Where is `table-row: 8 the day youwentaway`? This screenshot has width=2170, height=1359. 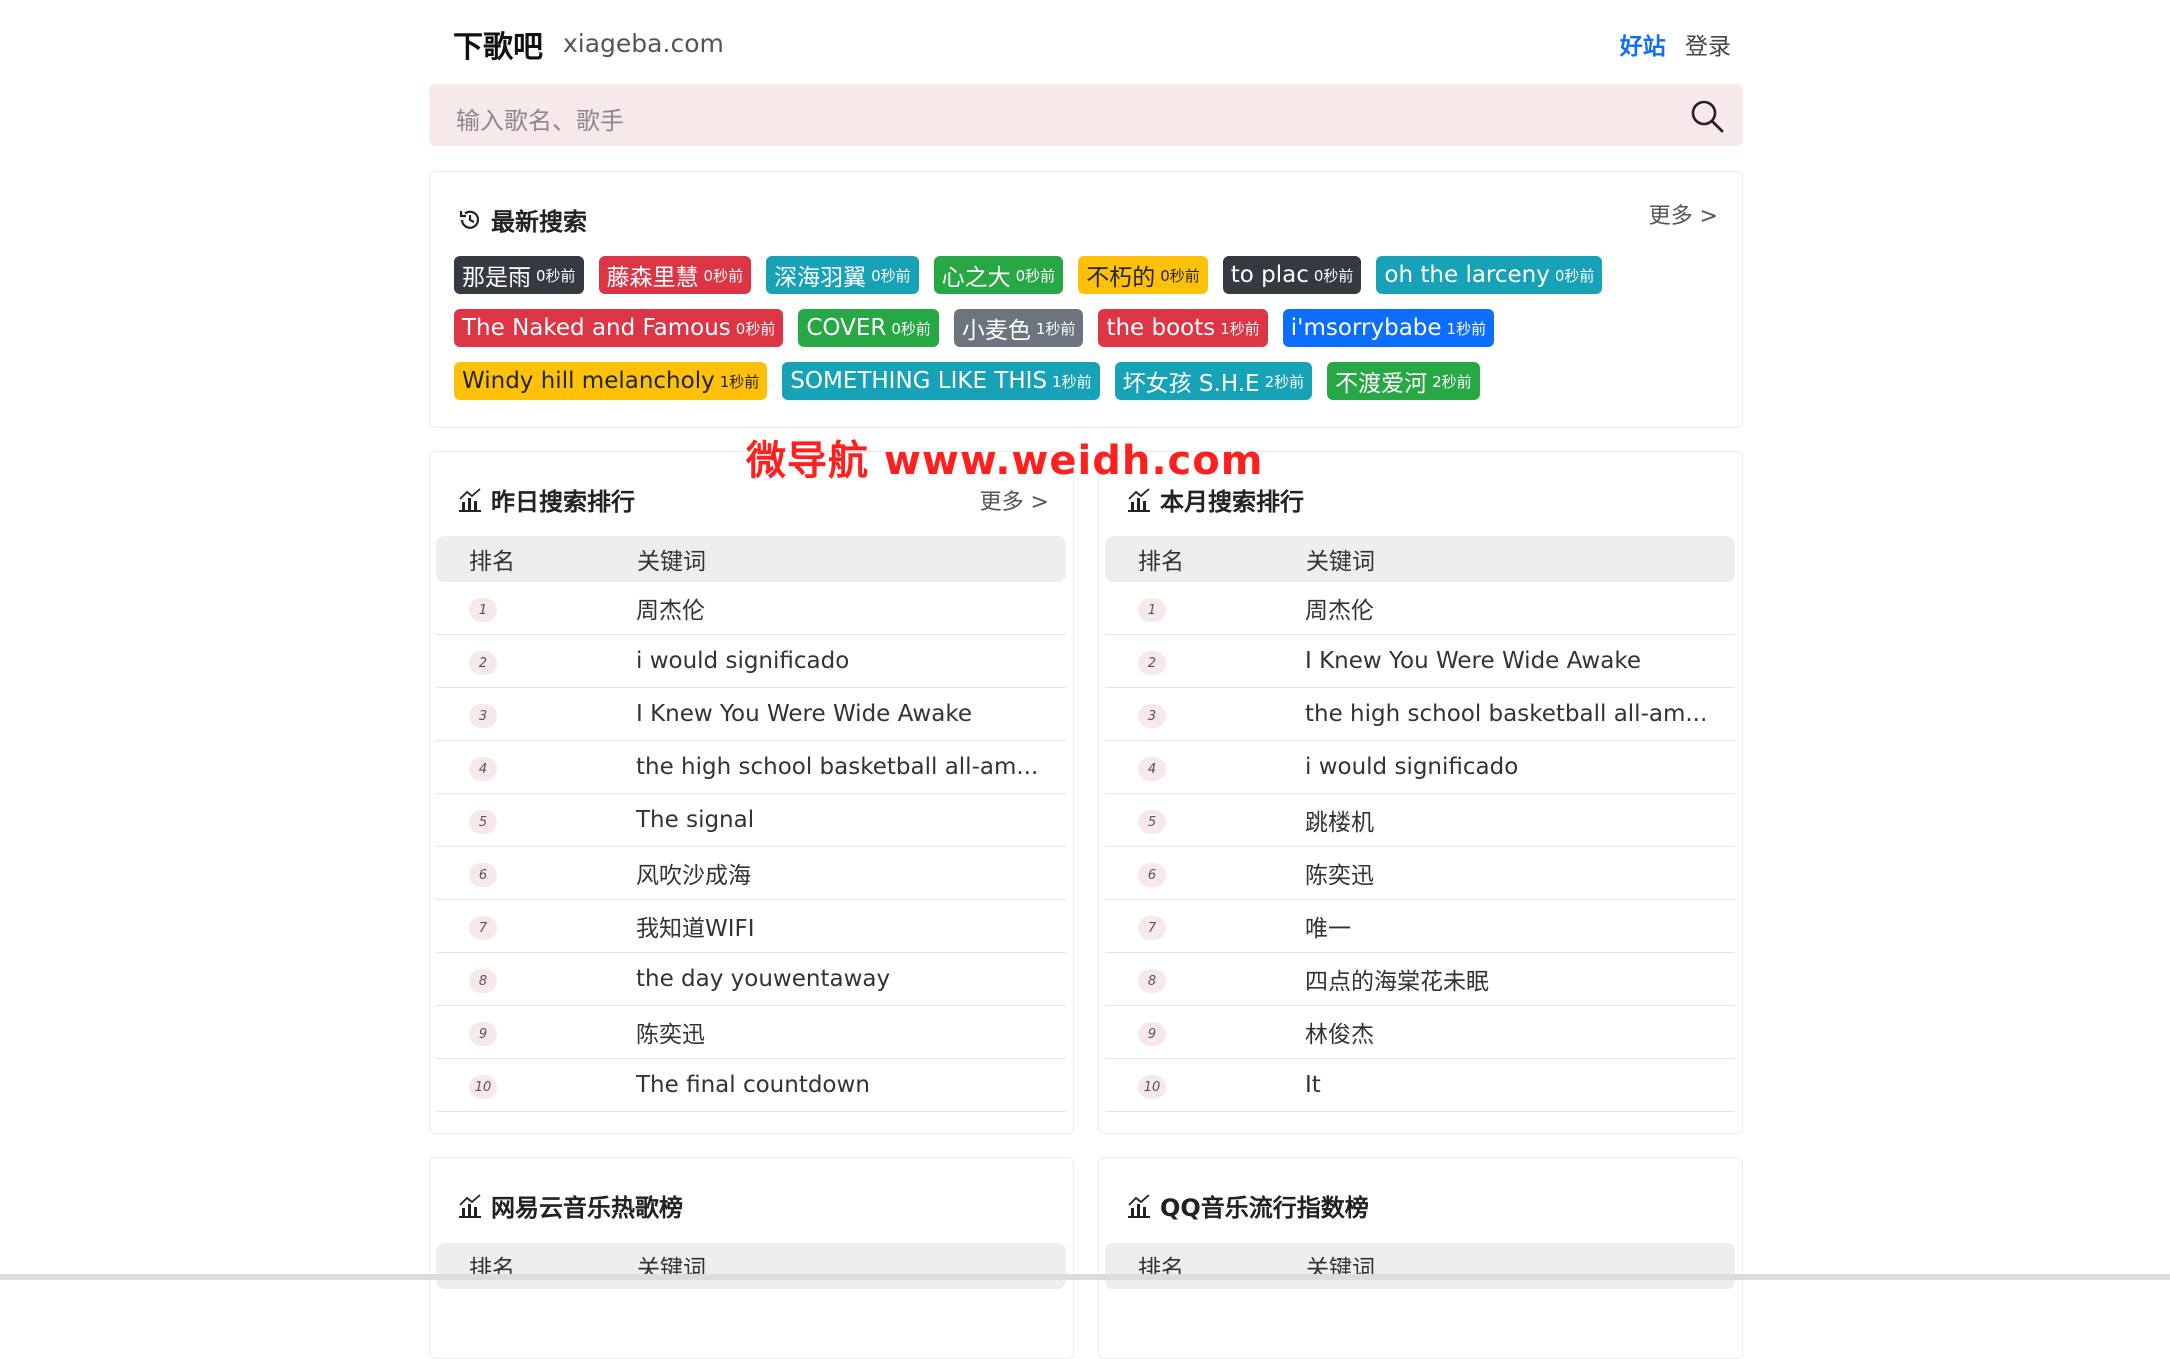 table-row: 8 the day youwentaway is located at coordinates (751, 979).